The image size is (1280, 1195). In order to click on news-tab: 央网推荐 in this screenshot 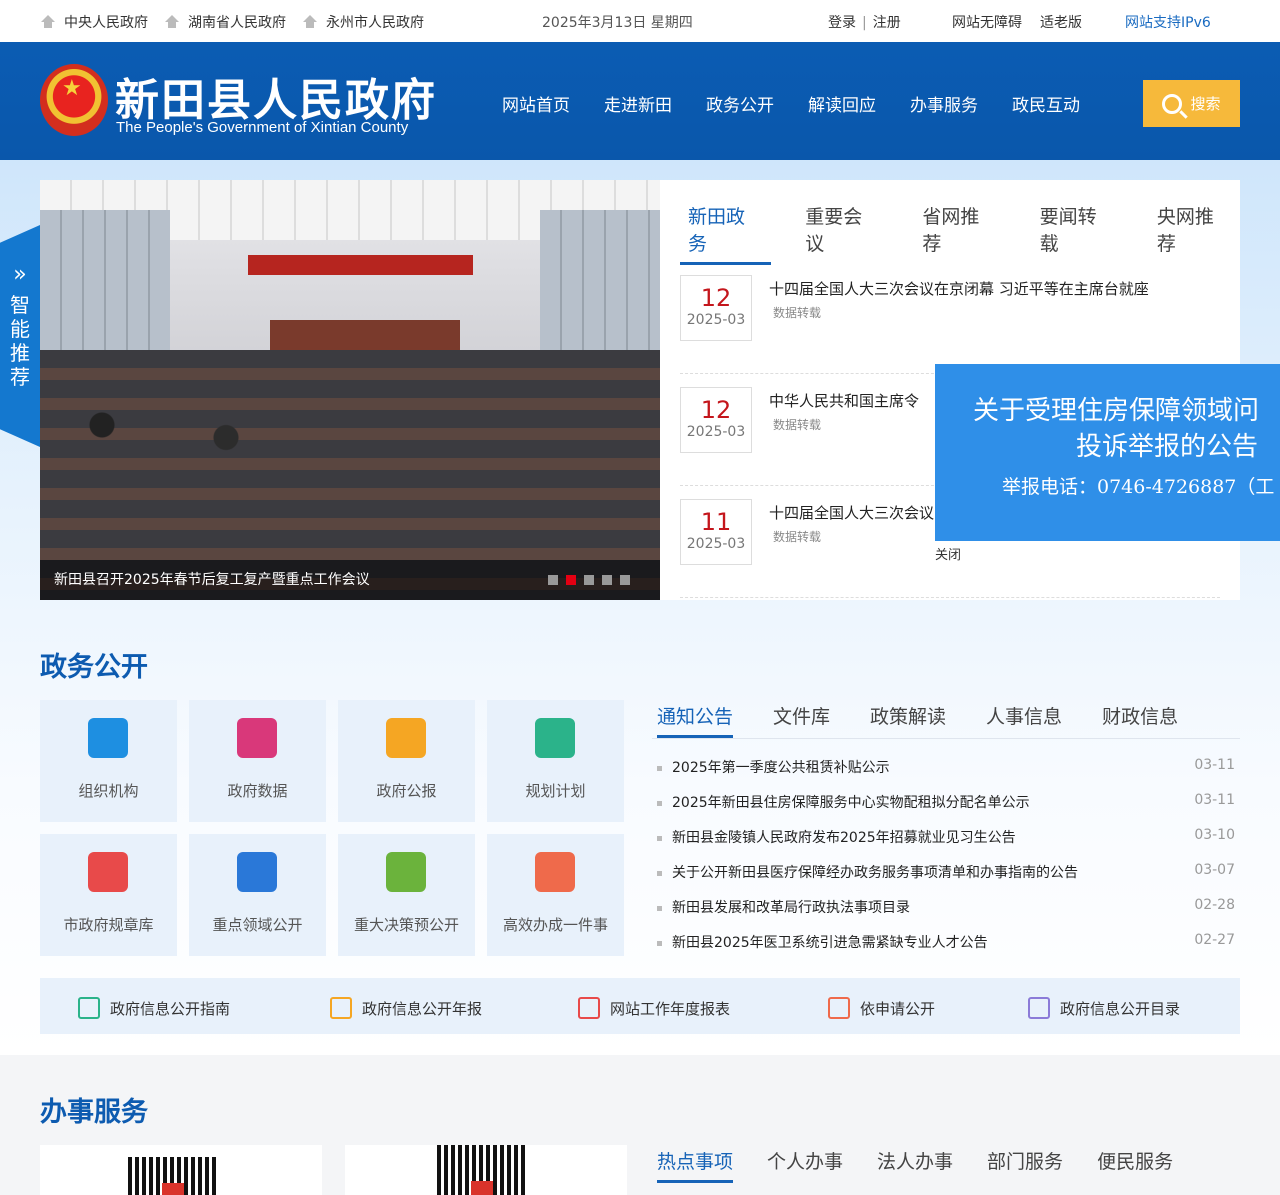, I will do `click(1194, 233)`.